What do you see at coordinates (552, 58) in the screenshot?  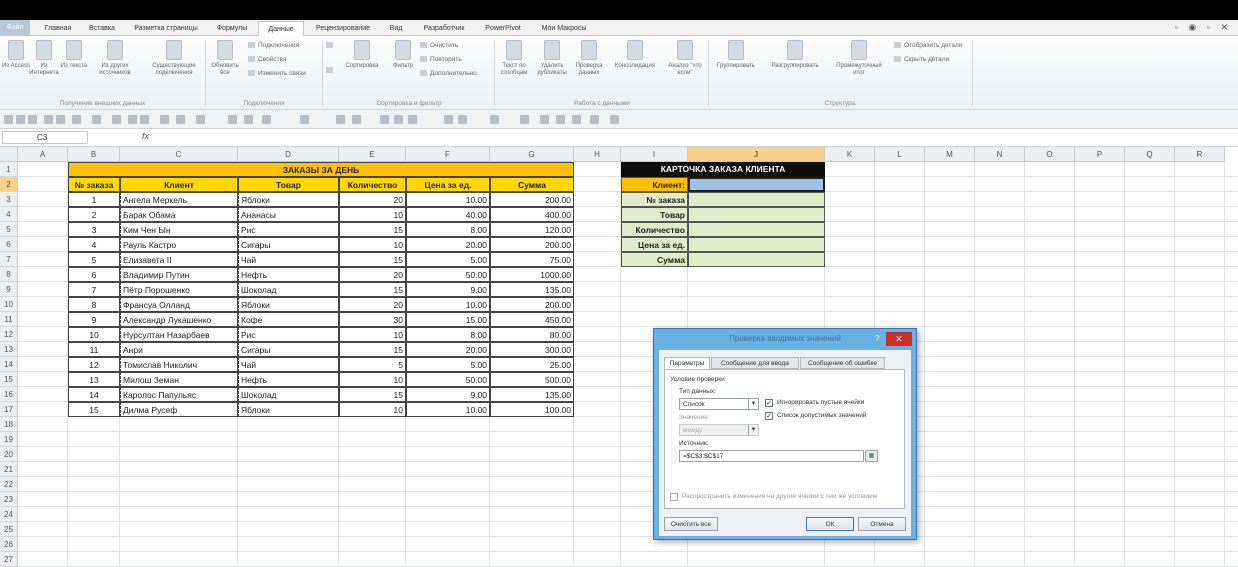 I see `remove-duplicates-button: Удалить дубликаты` at bounding box center [552, 58].